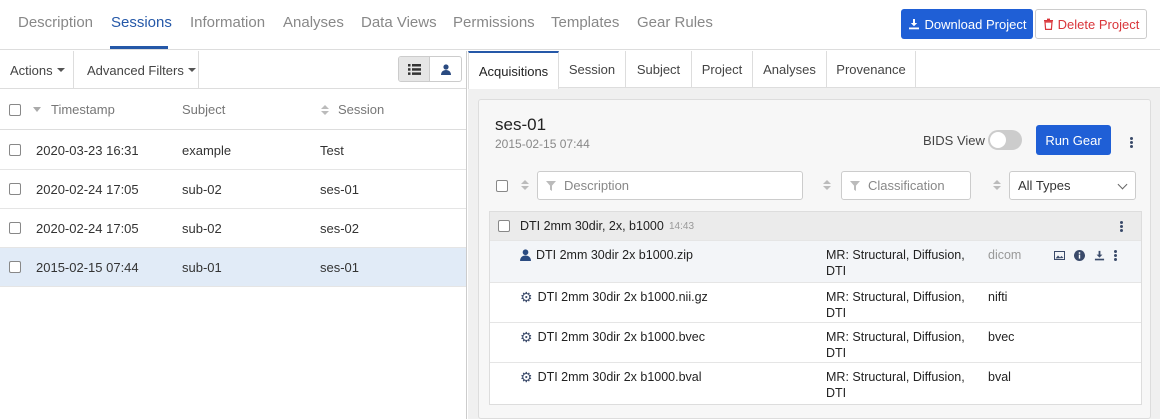 The width and height of the screenshot is (1160, 419). I want to click on sessions-toolbar: Actions Advanced Filters, so click(233, 70).